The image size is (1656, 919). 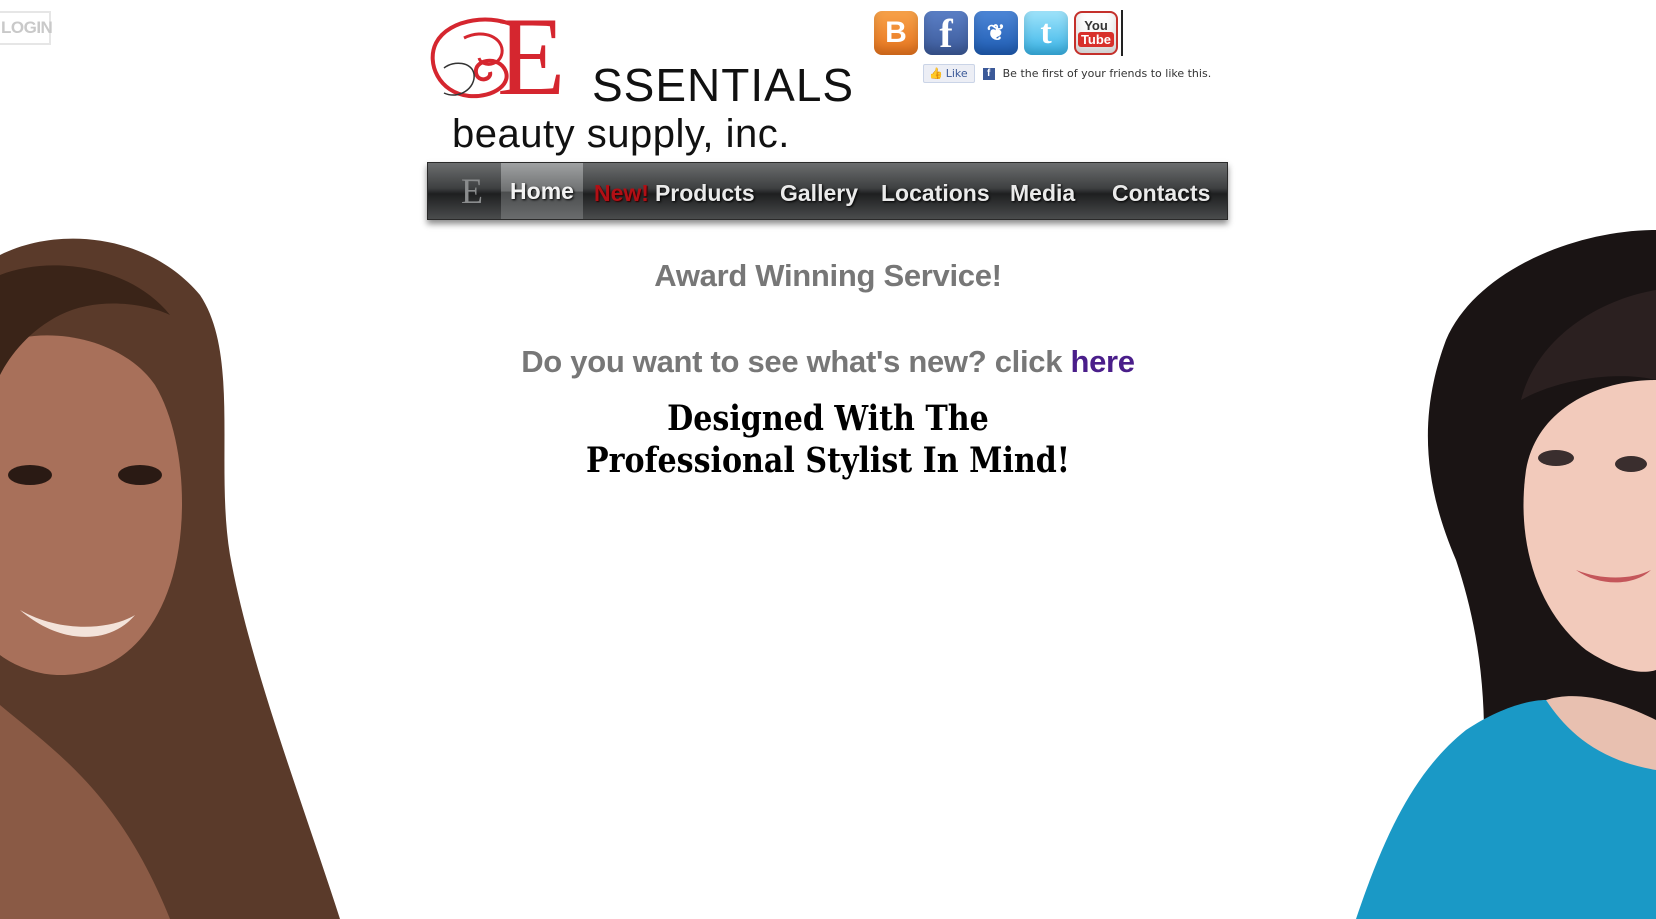 What do you see at coordinates (935, 191) in the screenshot?
I see `nav-locations: Locations` at bounding box center [935, 191].